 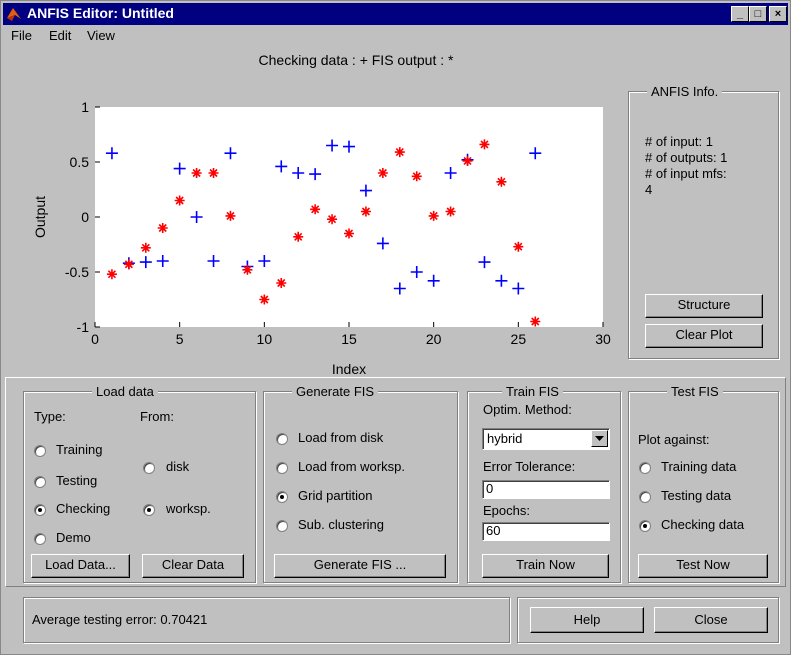 What do you see at coordinates (649, 189) in the screenshot?
I see `info-input-mfs-value: 4` at bounding box center [649, 189].